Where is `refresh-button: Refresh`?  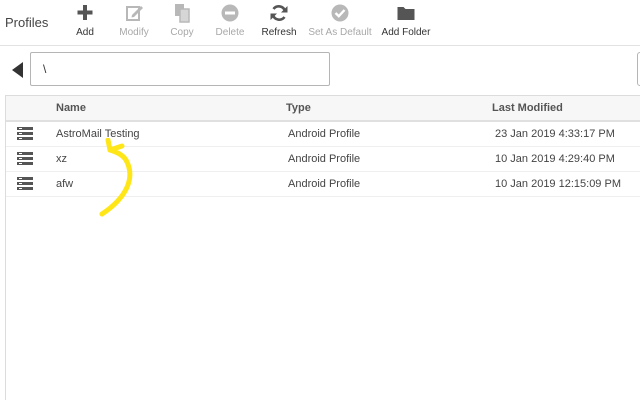
refresh-button: Refresh is located at coordinates (279, 23).